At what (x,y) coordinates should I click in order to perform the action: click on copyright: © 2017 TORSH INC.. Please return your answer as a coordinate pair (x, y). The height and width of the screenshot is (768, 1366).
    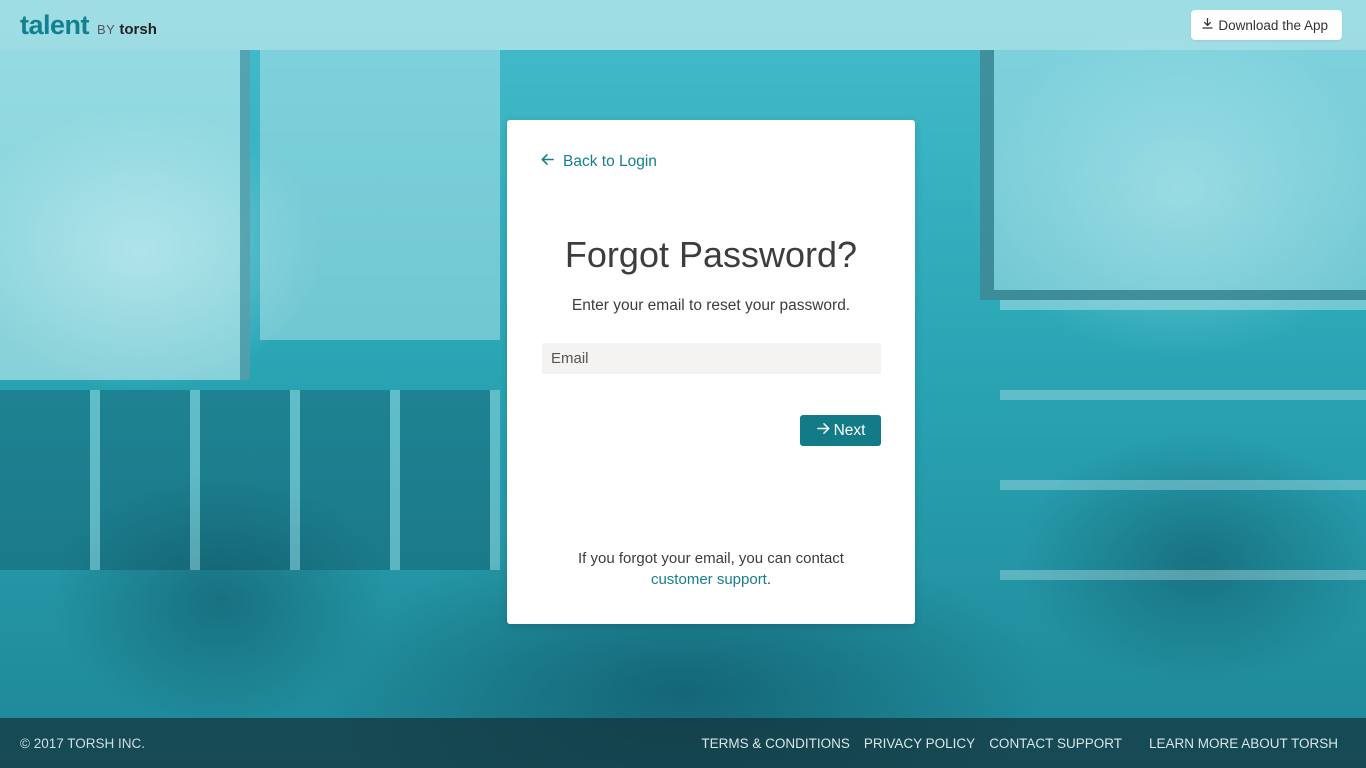
    Looking at the image, I should click on (82, 743).